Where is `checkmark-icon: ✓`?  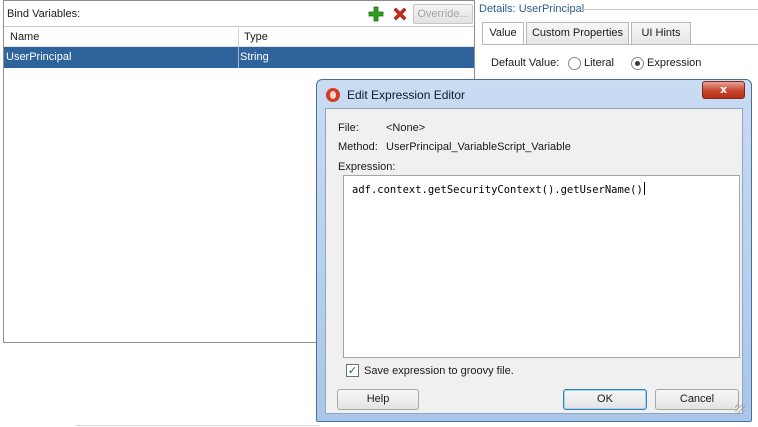 checkmark-icon: ✓ is located at coordinates (352, 370).